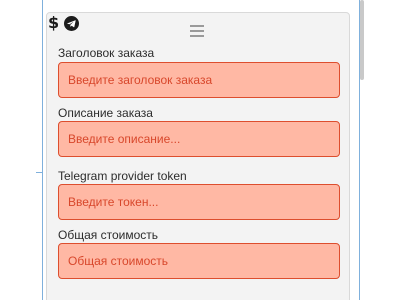 Image resolution: width=400 pixels, height=300 pixels. What do you see at coordinates (54, 22) in the screenshot?
I see `dollar-icon: $` at bounding box center [54, 22].